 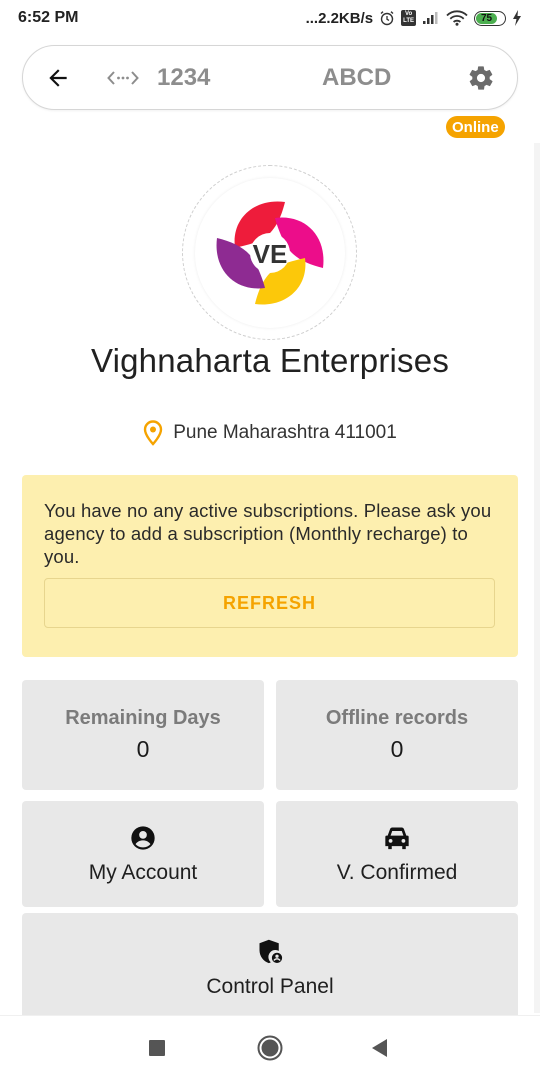 I want to click on account-circle-icon, so click(x=143, y=838).